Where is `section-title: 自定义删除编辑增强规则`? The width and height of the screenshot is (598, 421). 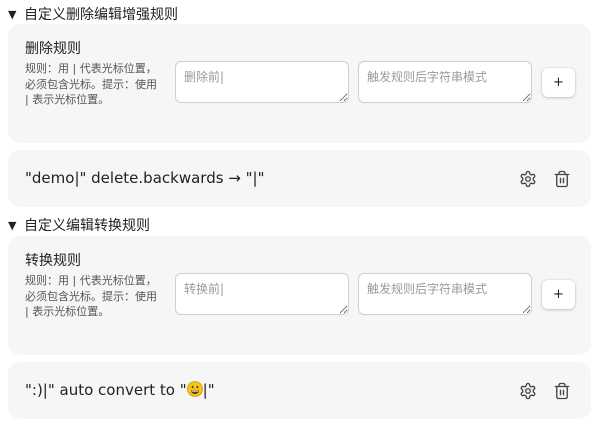
section-title: 自定义删除编辑增强规则 is located at coordinates (101, 15).